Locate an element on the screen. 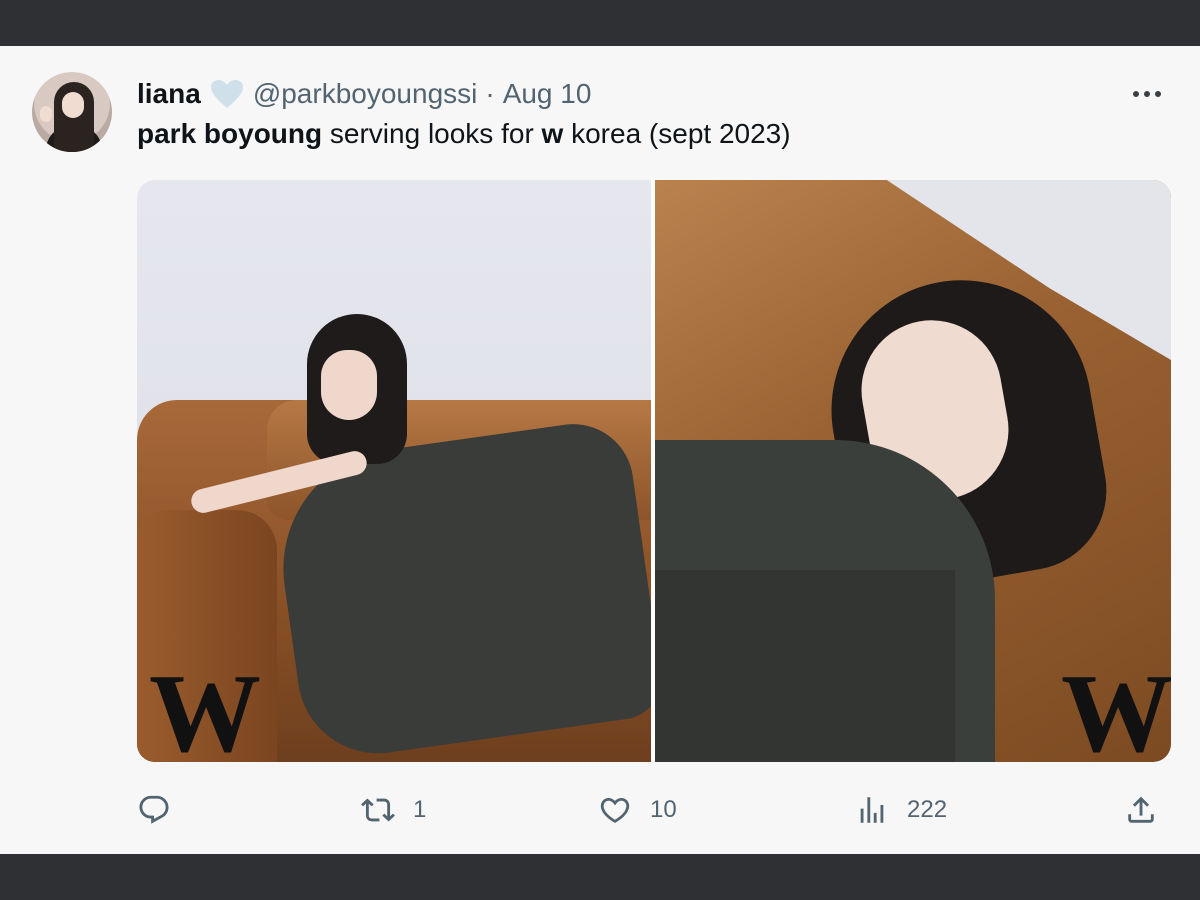 This screenshot has height=900, width=1200. face-shape is located at coordinates (349, 385).